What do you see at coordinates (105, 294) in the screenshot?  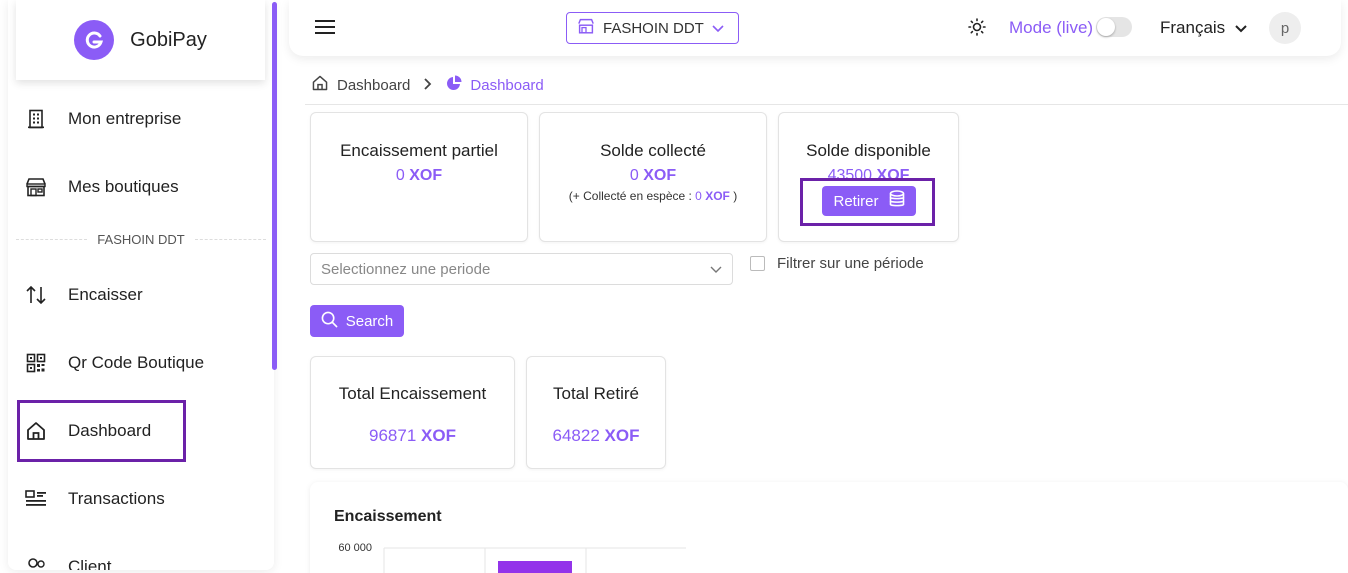 I see `sidebar-item-label: Encaisser` at bounding box center [105, 294].